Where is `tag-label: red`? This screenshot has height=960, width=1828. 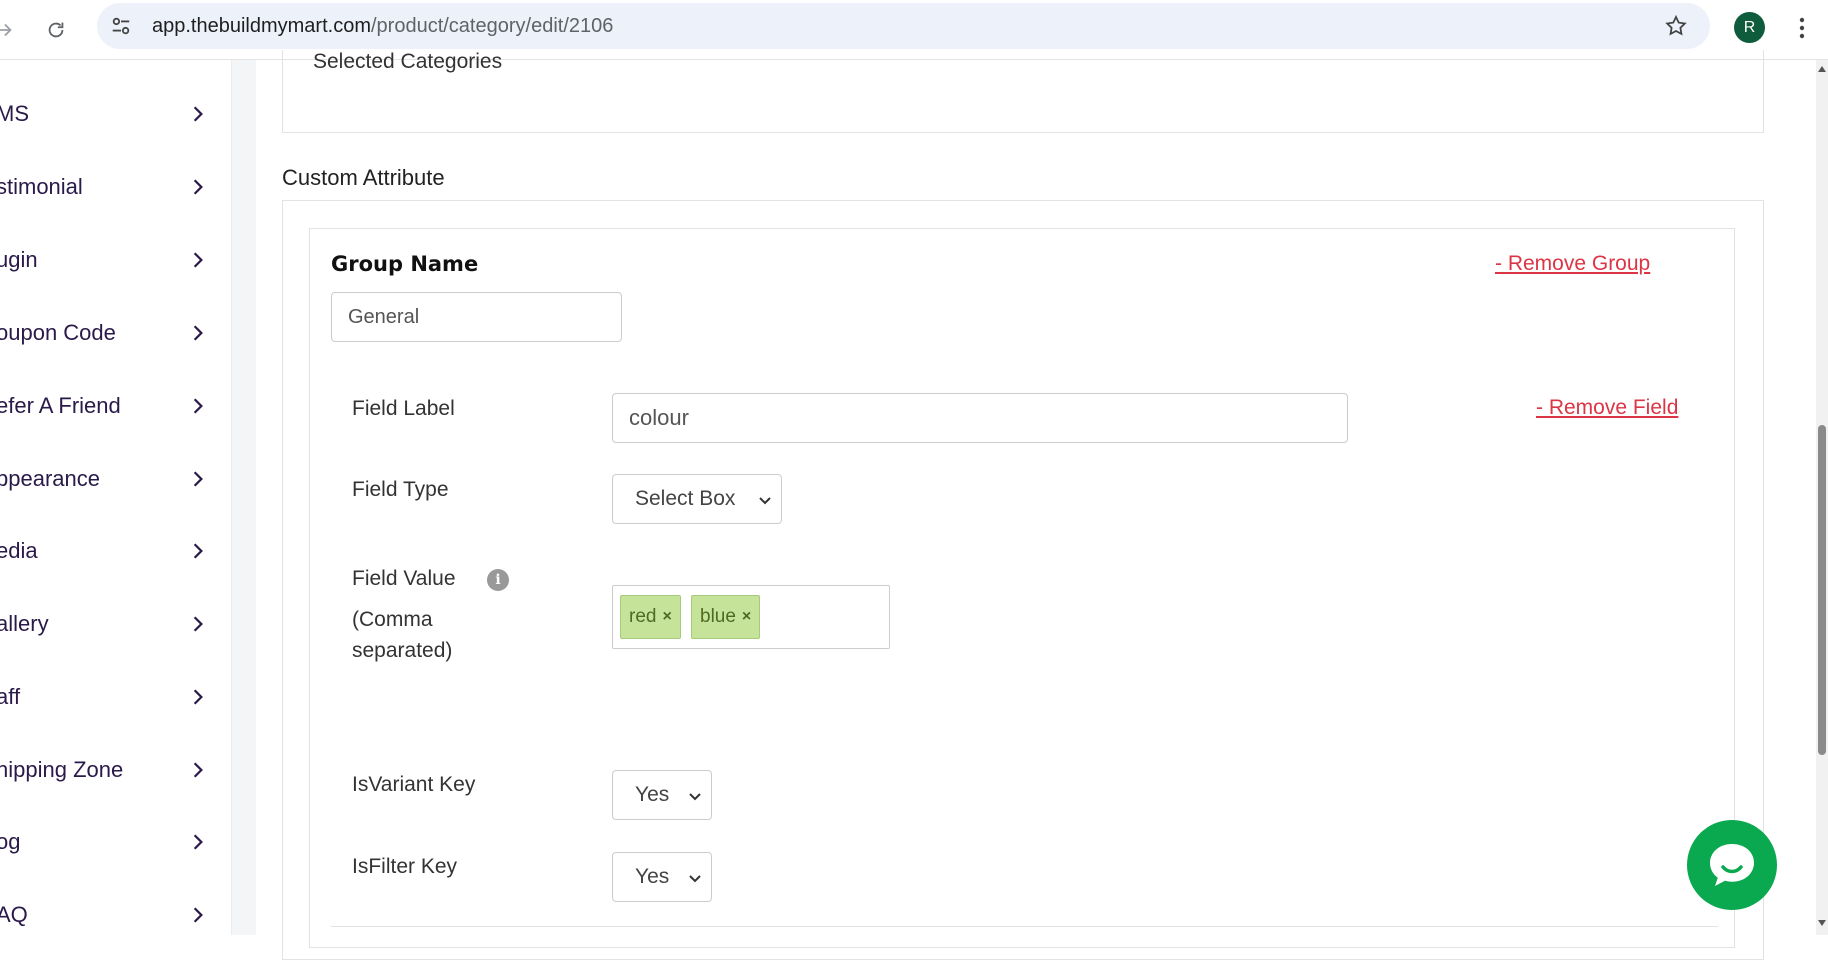 tag-label: red is located at coordinates (643, 616).